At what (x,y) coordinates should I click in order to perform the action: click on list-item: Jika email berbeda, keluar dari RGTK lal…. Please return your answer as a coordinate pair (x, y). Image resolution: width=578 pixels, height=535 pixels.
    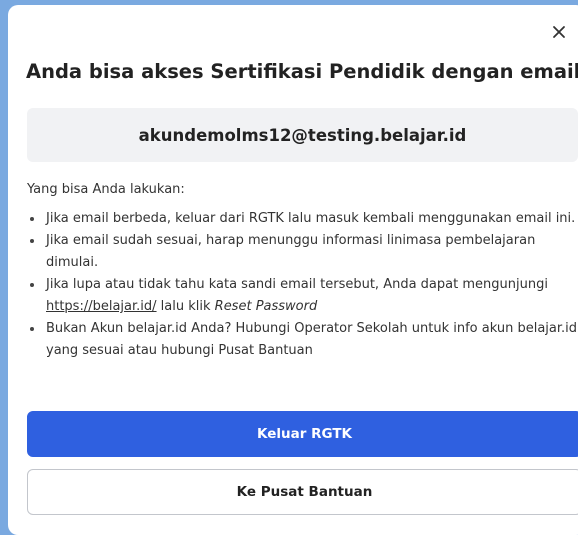
    Looking at the image, I should click on (302, 219).